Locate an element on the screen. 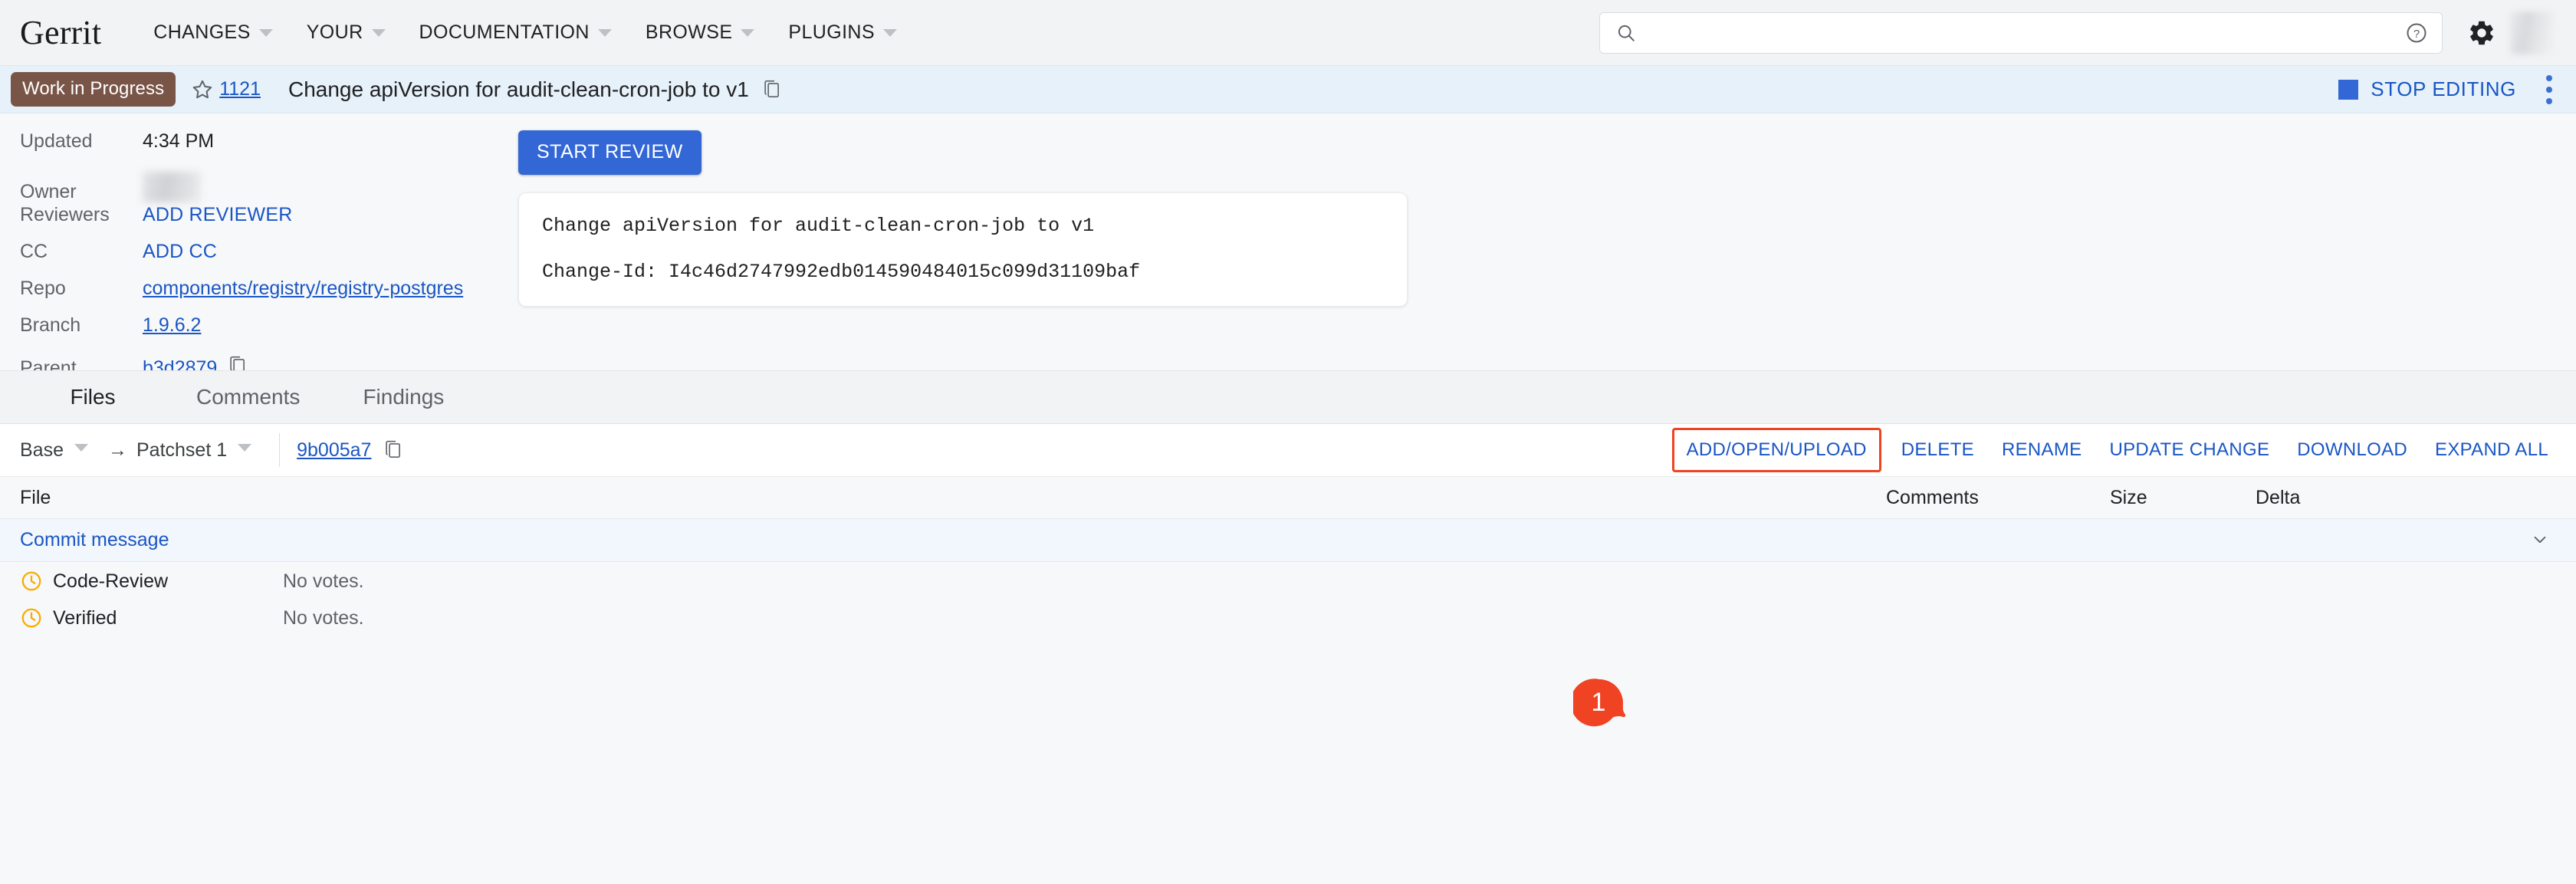 The width and height of the screenshot is (2576, 884). add-cc-button: ADD CC is located at coordinates (180, 252).